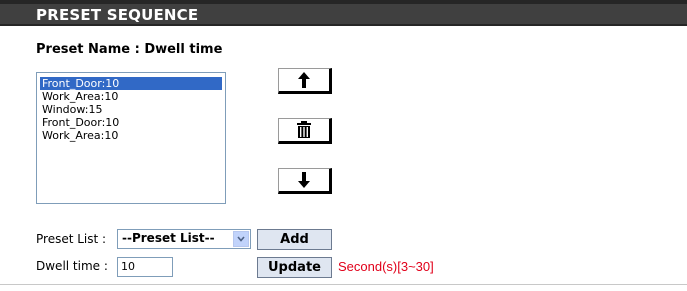  I want to click on dwell-time-label: Dwell time :, so click(72, 266).